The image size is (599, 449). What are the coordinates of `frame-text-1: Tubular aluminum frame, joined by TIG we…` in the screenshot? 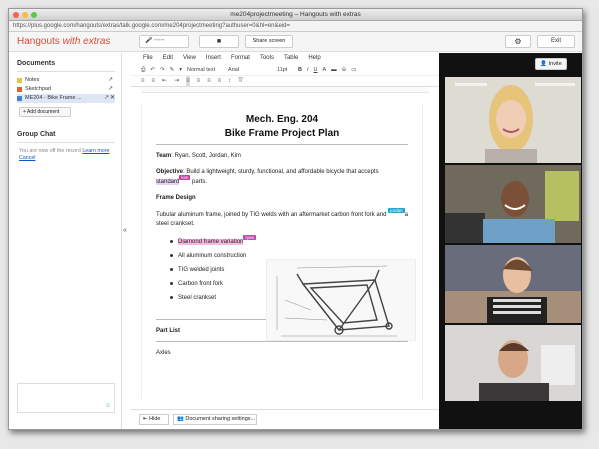 It's located at (272, 215).